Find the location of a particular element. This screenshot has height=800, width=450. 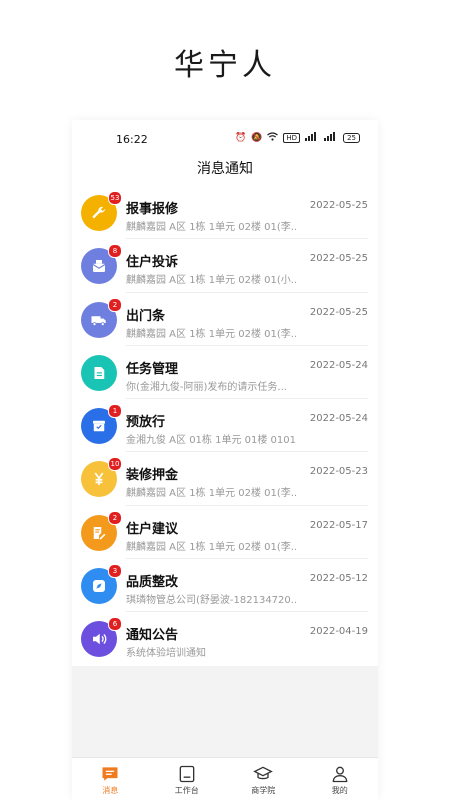

document-icon is located at coordinates (99, 372).